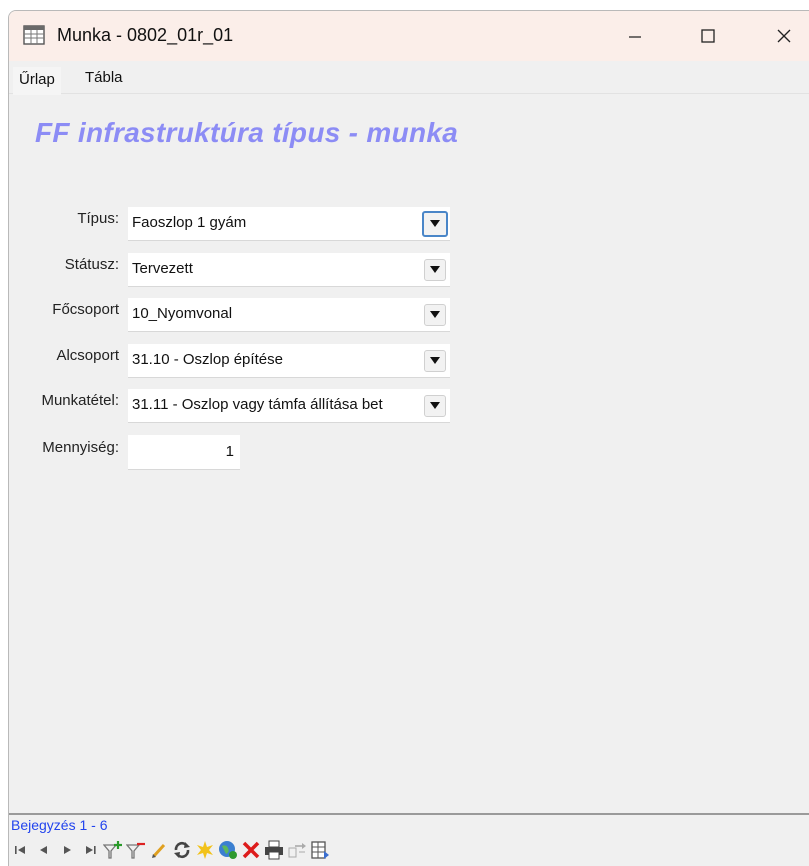 The height and width of the screenshot is (866, 809). I want to click on new-record-button, so click(205, 850).